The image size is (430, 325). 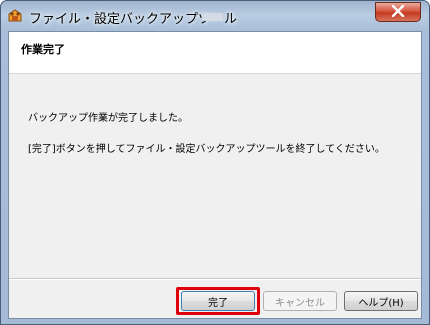 I want to click on close-button, so click(x=398, y=12).